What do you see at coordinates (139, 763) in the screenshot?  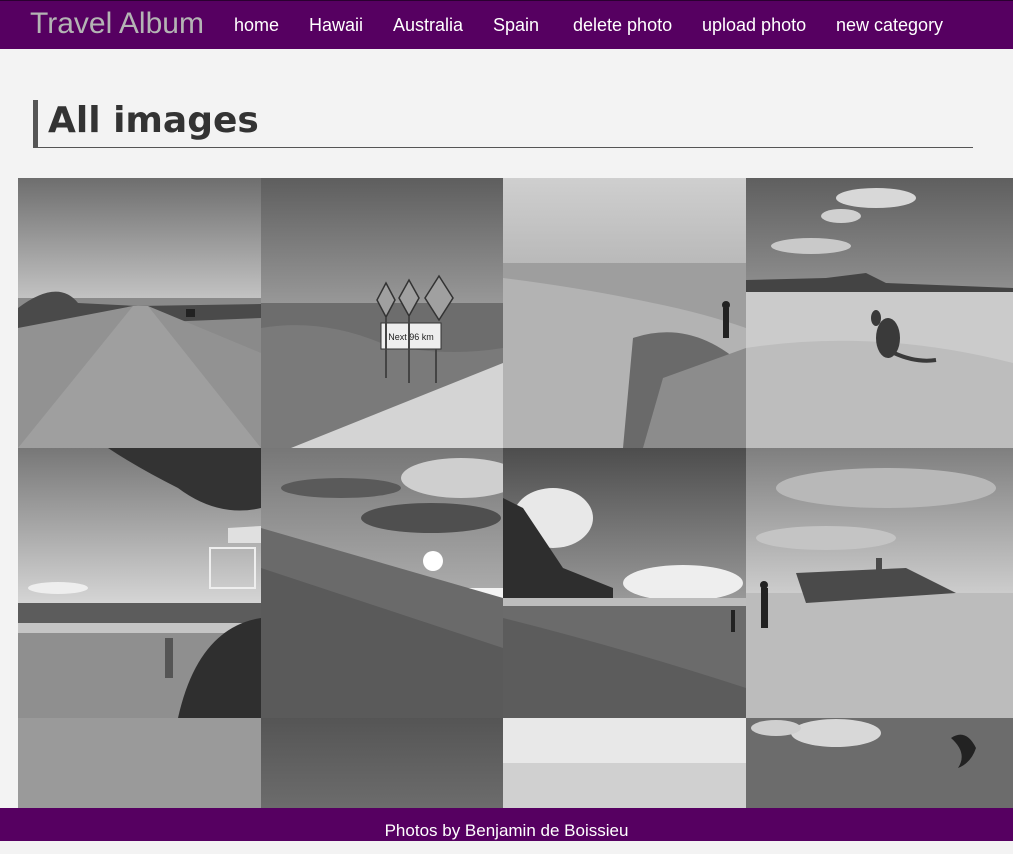 I see `photo-grey-sky` at bounding box center [139, 763].